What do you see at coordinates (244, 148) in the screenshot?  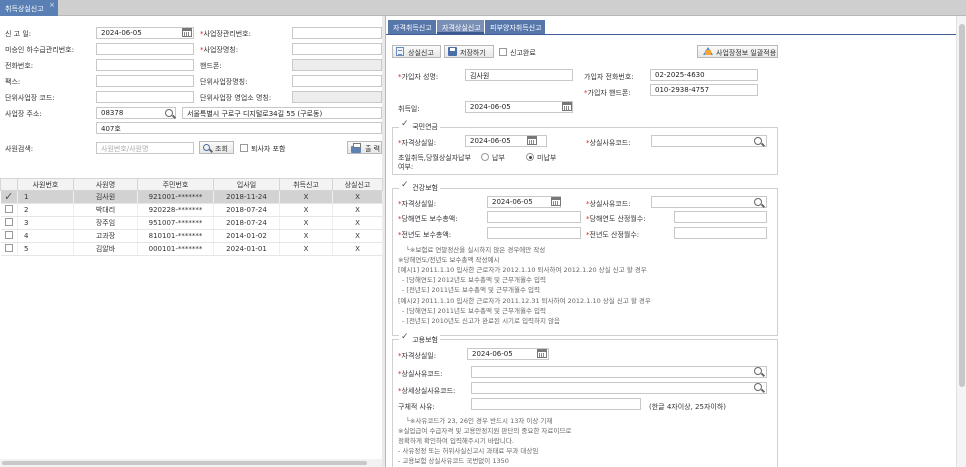 I see `include-retired-checkbox` at bounding box center [244, 148].